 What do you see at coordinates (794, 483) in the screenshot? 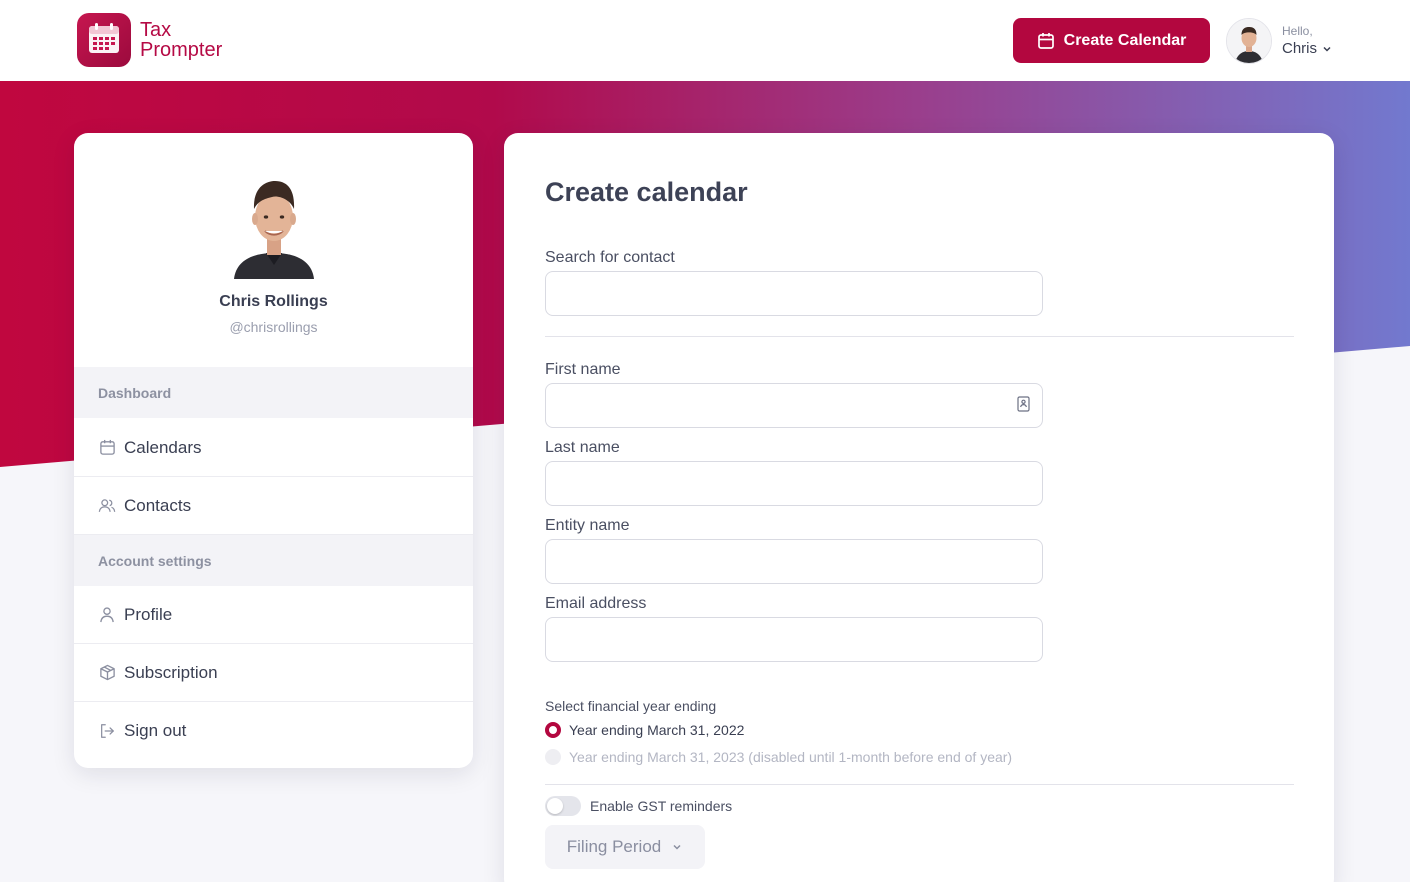
I see `last-name-input` at bounding box center [794, 483].